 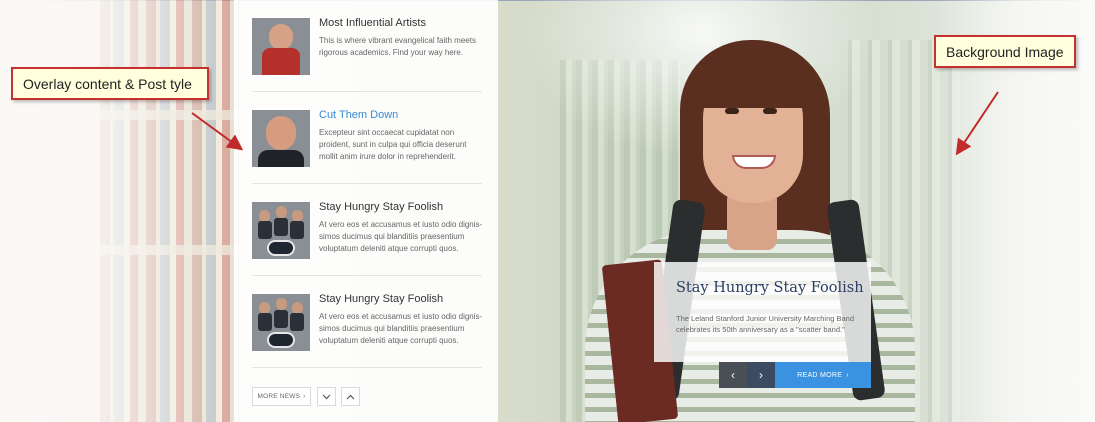 What do you see at coordinates (372, 23) in the screenshot?
I see `post-title: Most Influential Artists` at bounding box center [372, 23].